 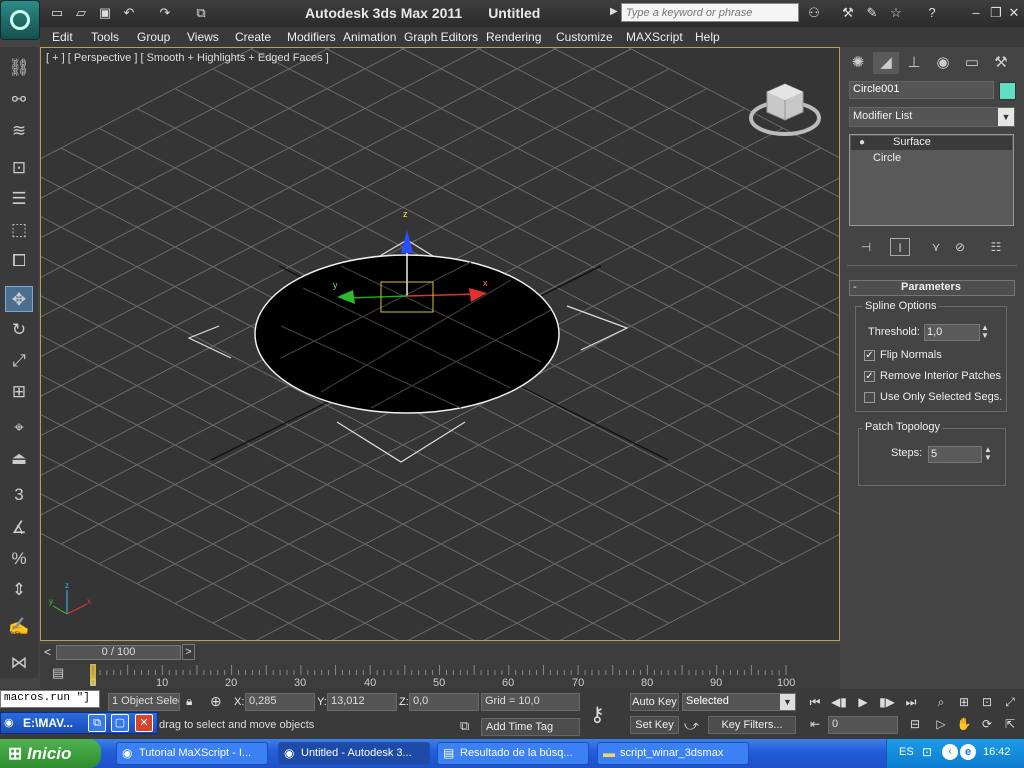 I want to click on menu-modifiers: Modifiers, so click(x=311, y=37).